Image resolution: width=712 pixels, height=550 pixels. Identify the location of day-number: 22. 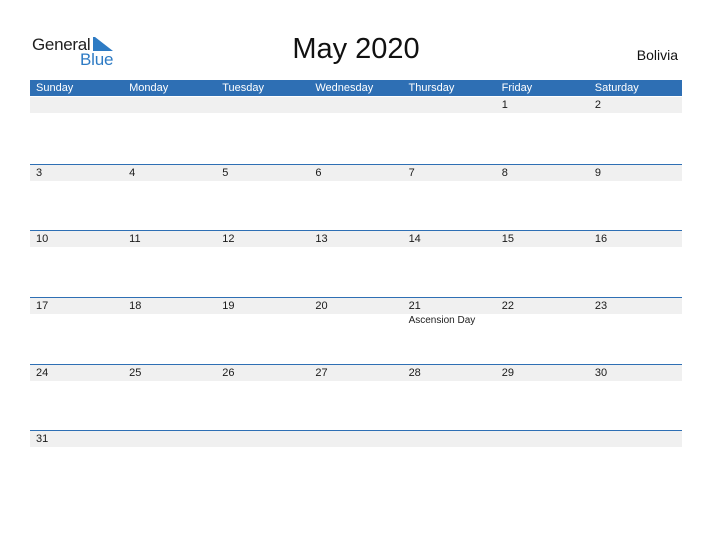
(507, 306).